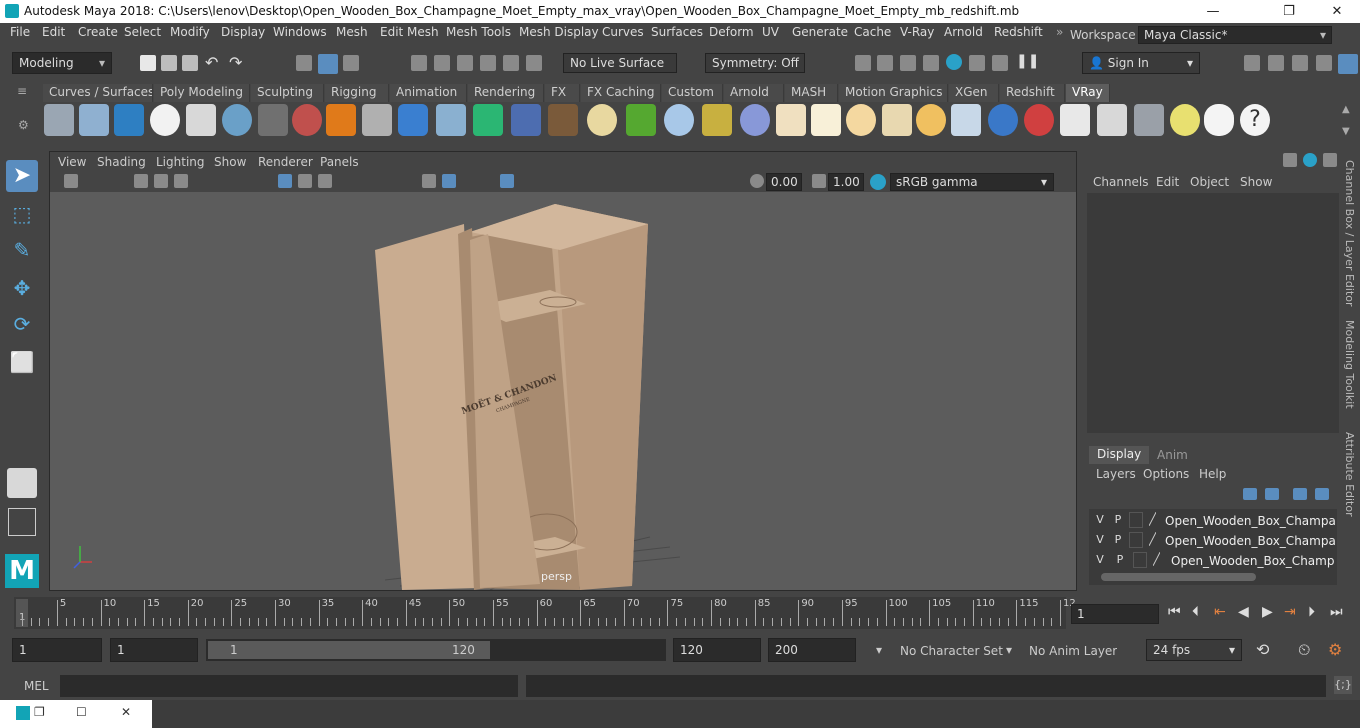 The image size is (1360, 728). I want to click on menu-deform: Deform, so click(731, 32).